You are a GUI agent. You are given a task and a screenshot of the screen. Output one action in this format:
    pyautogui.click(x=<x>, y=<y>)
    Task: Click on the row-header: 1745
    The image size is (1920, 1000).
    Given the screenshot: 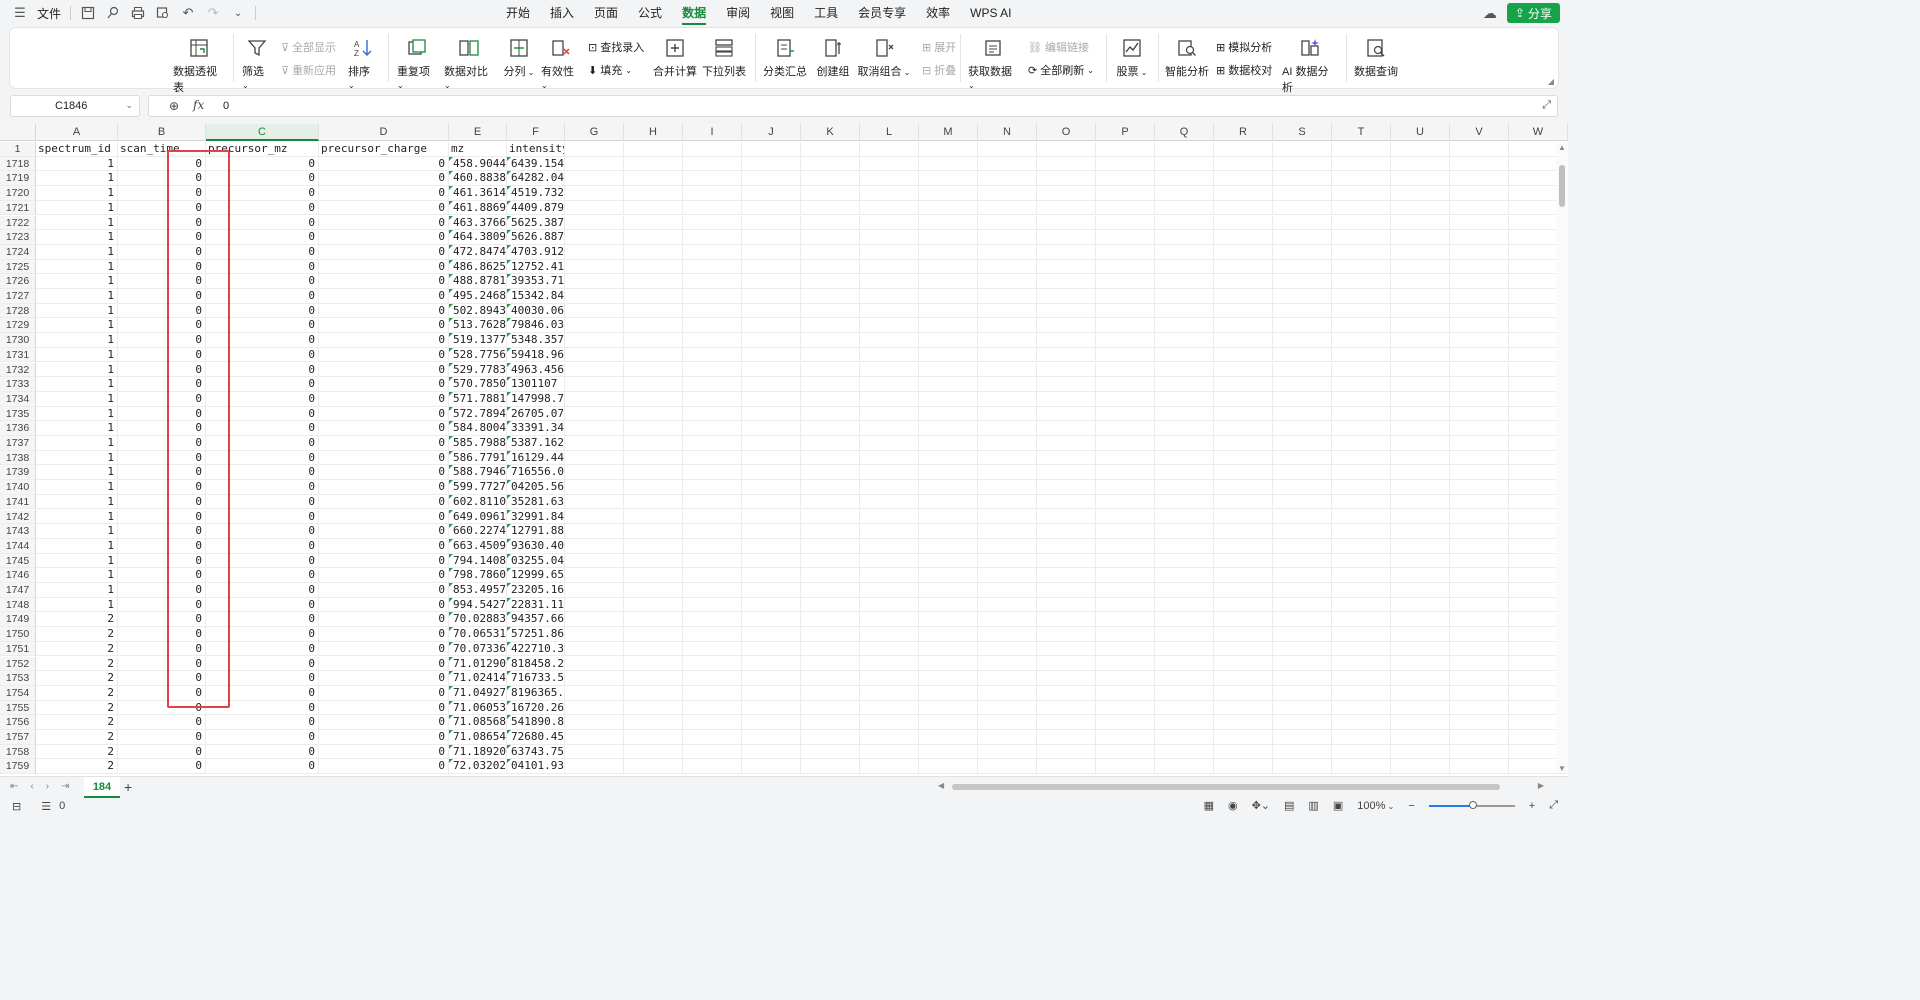 What is the action you would take?
    pyautogui.click(x=18, y=561)
    